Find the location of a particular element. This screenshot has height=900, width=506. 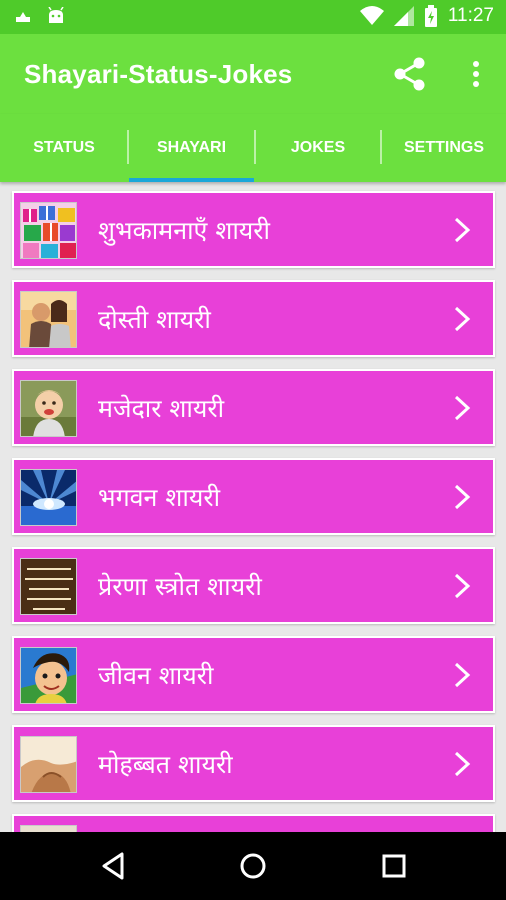

tab-bar: STATUS SHAYARI JOKES SETTINGS is located at coordinates (253, 148).